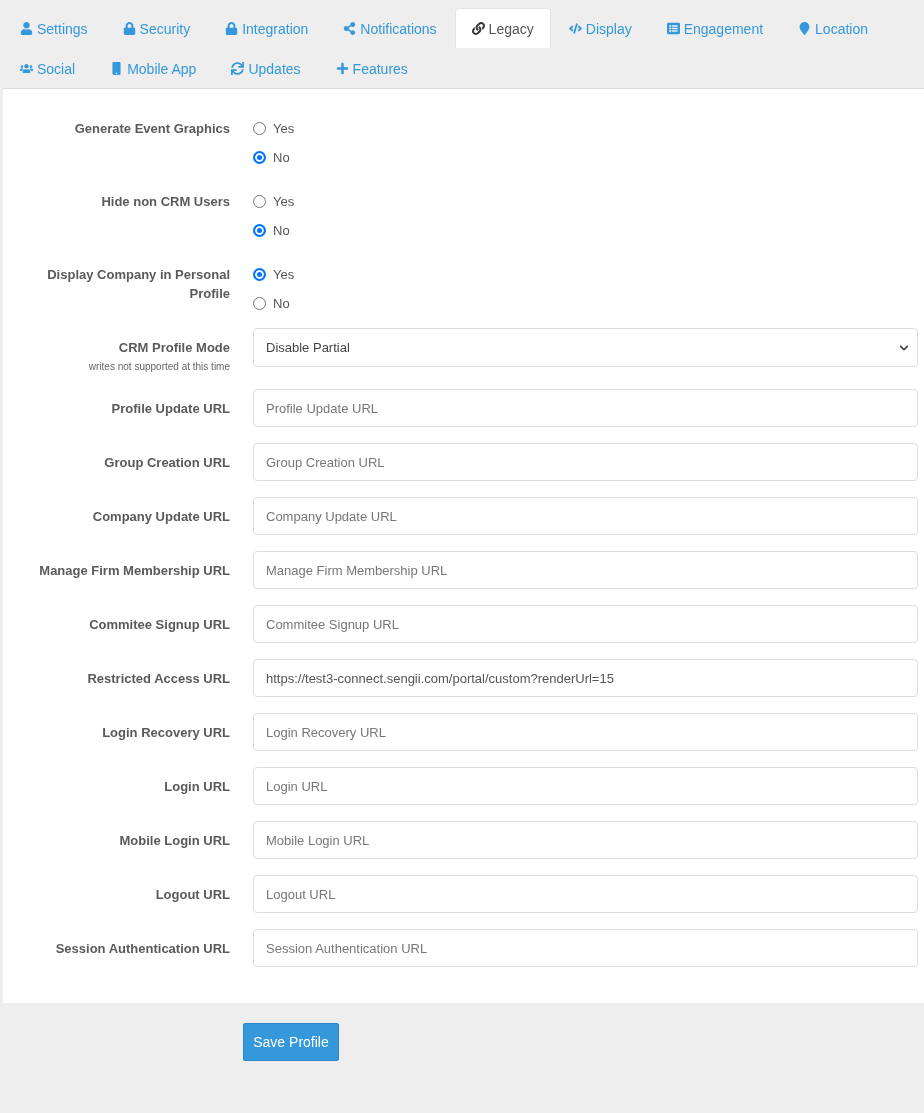 The width and height of the screenshot is (924, 1113). What do you see at coordinates (174, 348) in the screenshot?
I see `field-label: CRM Profile Mode` at bounding box center [174, 348].